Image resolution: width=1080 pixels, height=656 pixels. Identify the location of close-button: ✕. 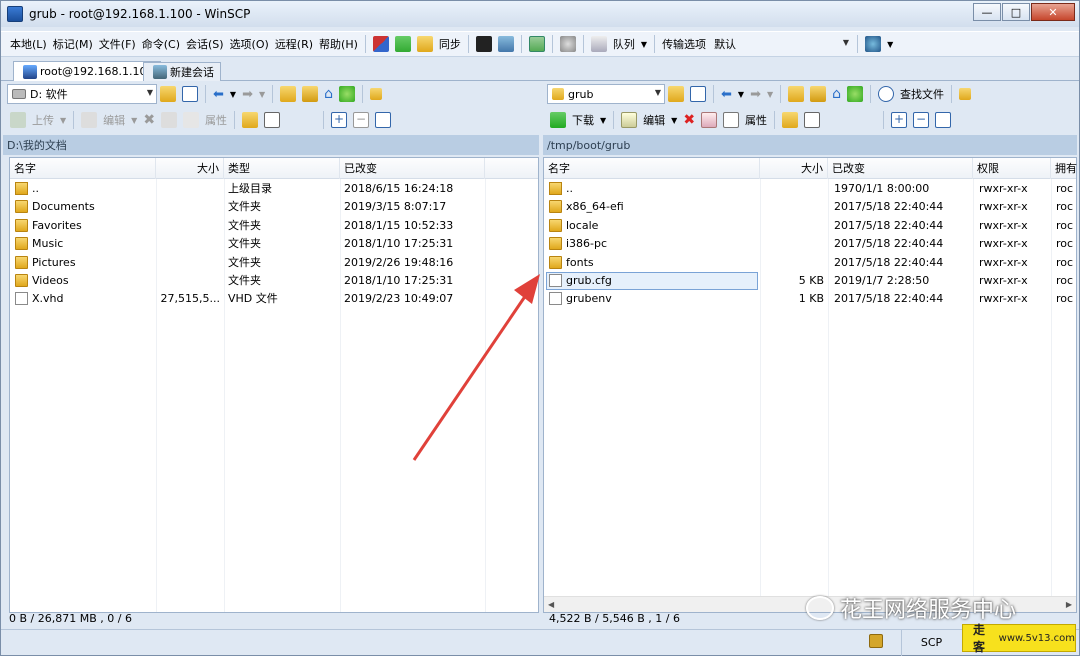
(1053, 12).